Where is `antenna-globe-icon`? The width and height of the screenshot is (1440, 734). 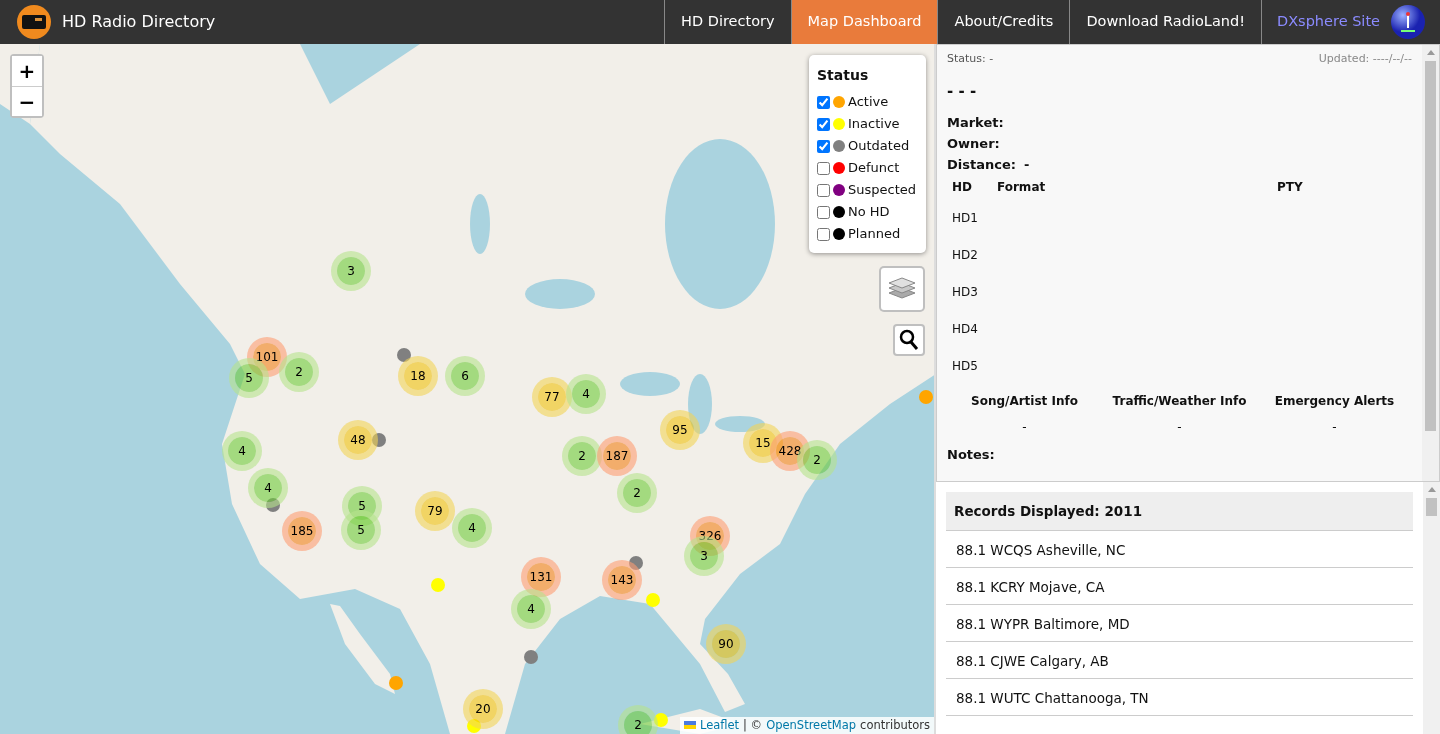 antenna-globe-icon is located at coordinates (1408, 22).